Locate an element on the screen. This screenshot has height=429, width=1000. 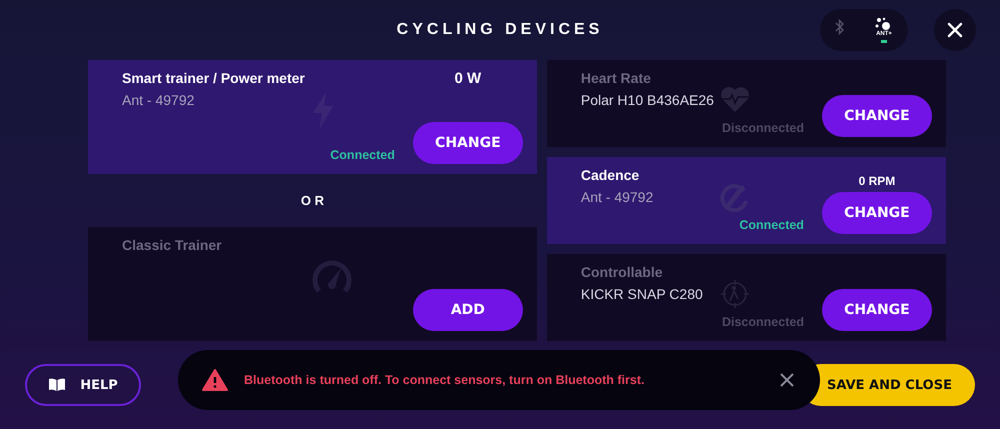
page-title: CYCLING DEVICES is located at coordinates (500, 30).